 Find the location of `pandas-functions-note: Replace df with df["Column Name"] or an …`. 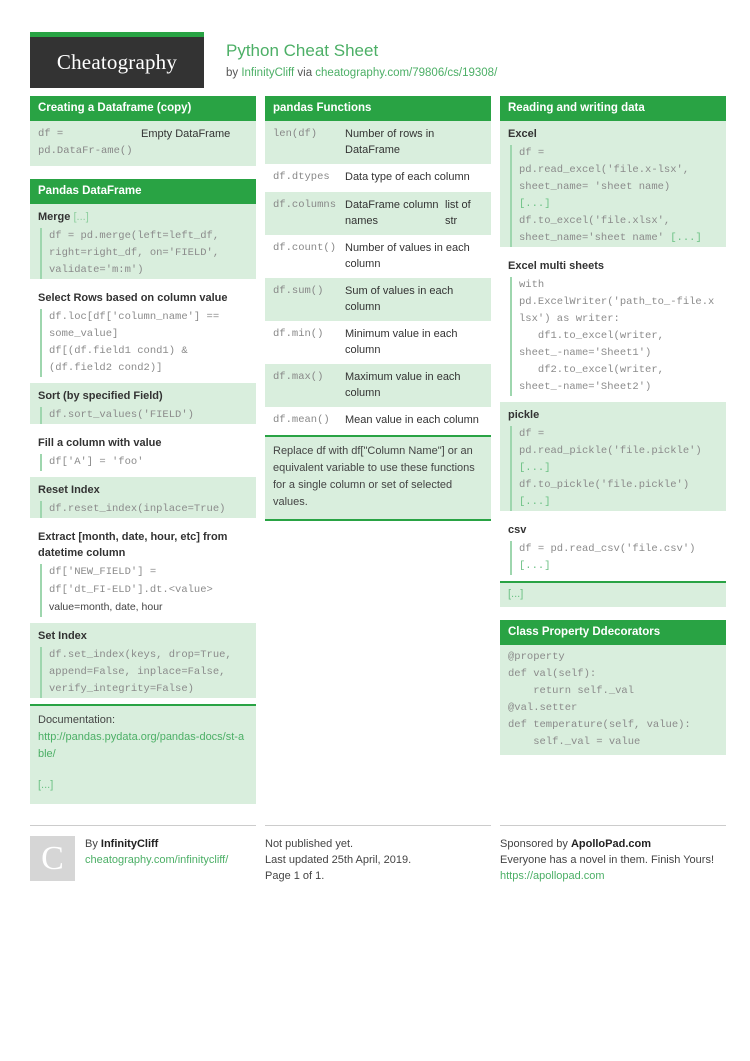

pandas-functions-note: Replace df with df["Column Name"] or an … is located at coordinates (378, 478).